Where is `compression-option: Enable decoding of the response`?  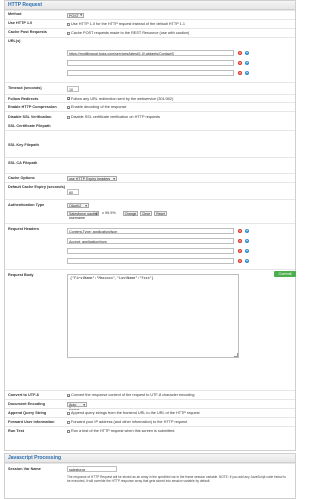 compression-option: Enable decoding of the response is located at coordinates (97, 107).